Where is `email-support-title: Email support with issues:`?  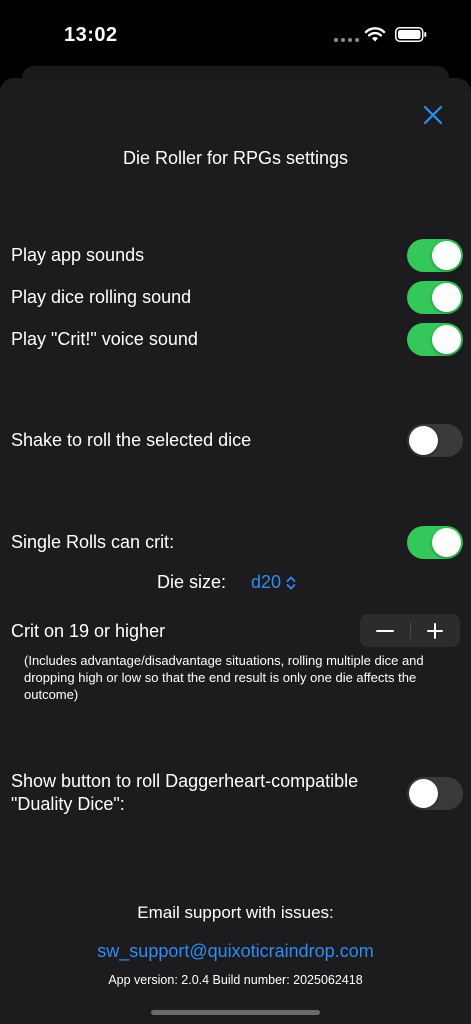 email-support-title: Email support with issues: is located at coordinates (235, 912).